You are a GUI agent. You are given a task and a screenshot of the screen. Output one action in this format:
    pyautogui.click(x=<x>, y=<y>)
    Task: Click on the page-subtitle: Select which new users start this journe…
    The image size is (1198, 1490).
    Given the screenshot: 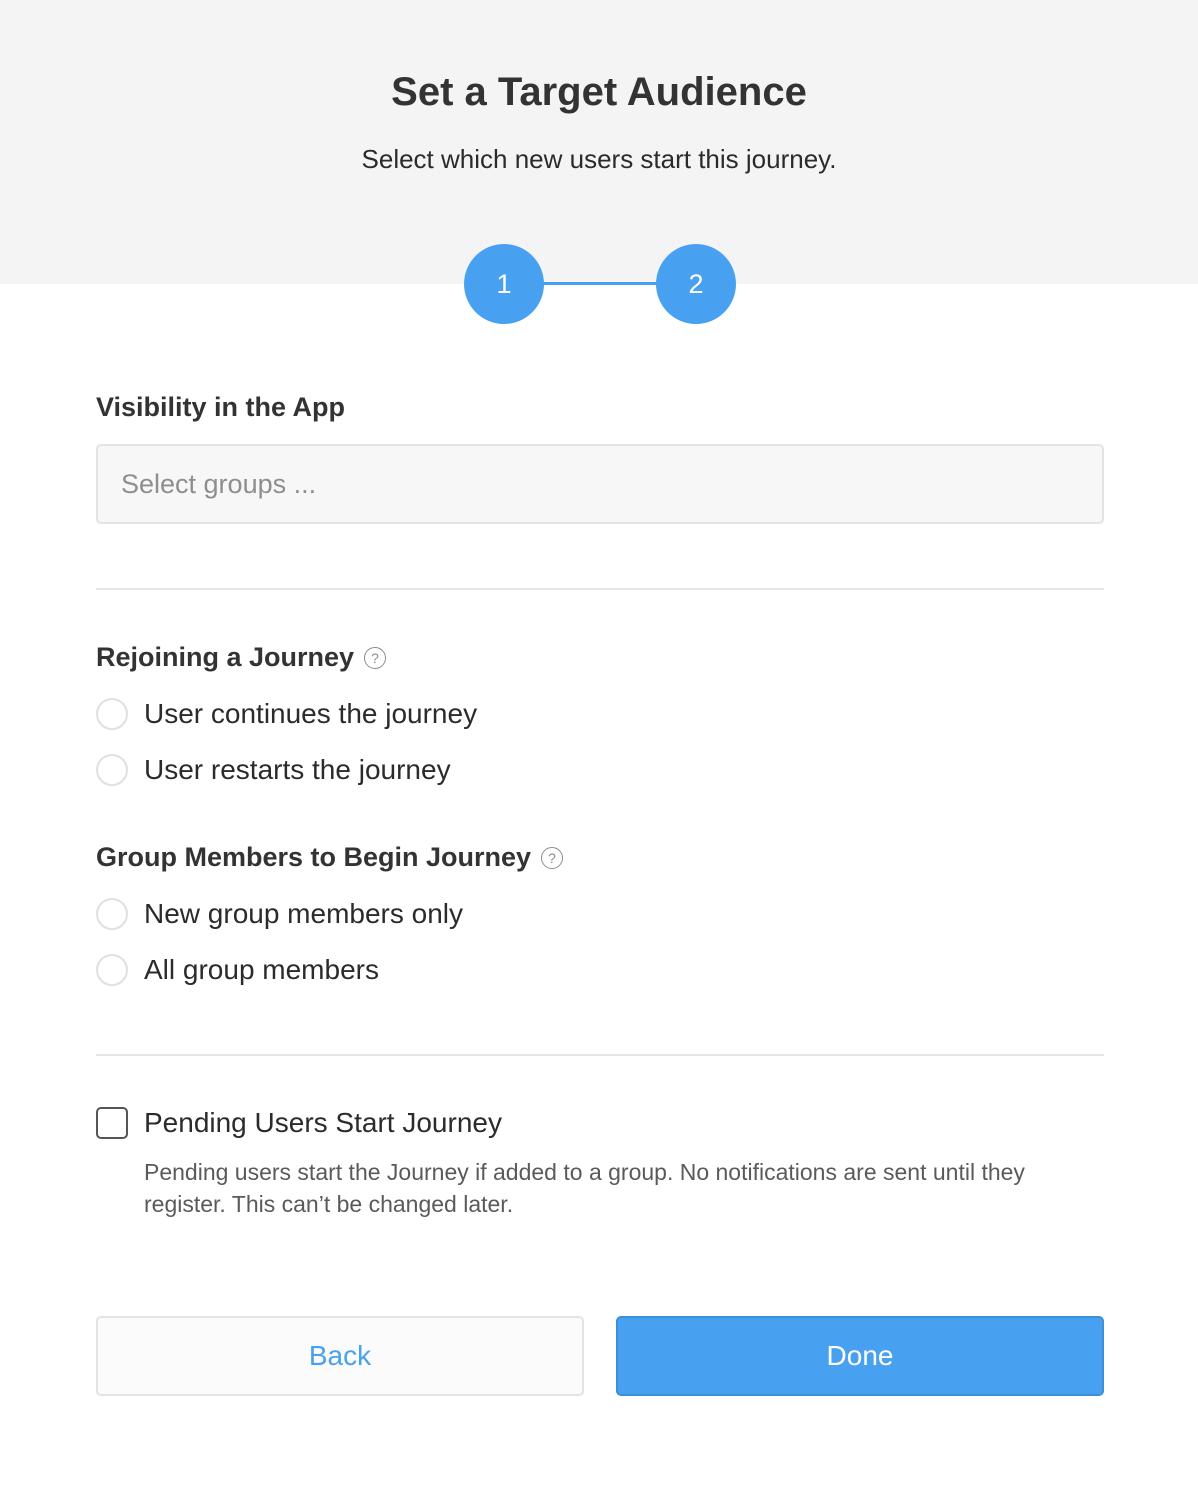 What is the action you would take?
    pyautogui.click(x=599, y=159)
    